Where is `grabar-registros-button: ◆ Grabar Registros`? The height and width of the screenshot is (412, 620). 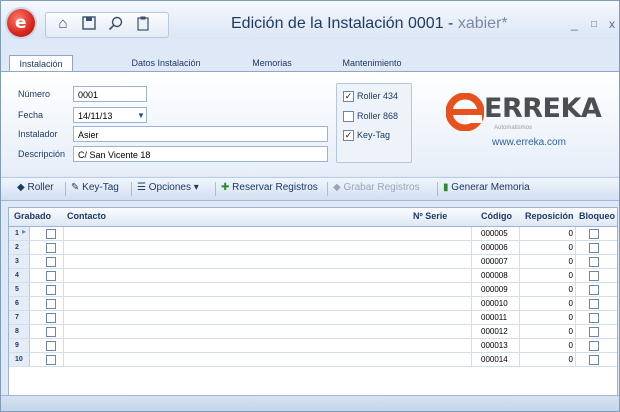 grabar-registros-button: ◆ Grabar Registros is located at coordinates (376, 187).